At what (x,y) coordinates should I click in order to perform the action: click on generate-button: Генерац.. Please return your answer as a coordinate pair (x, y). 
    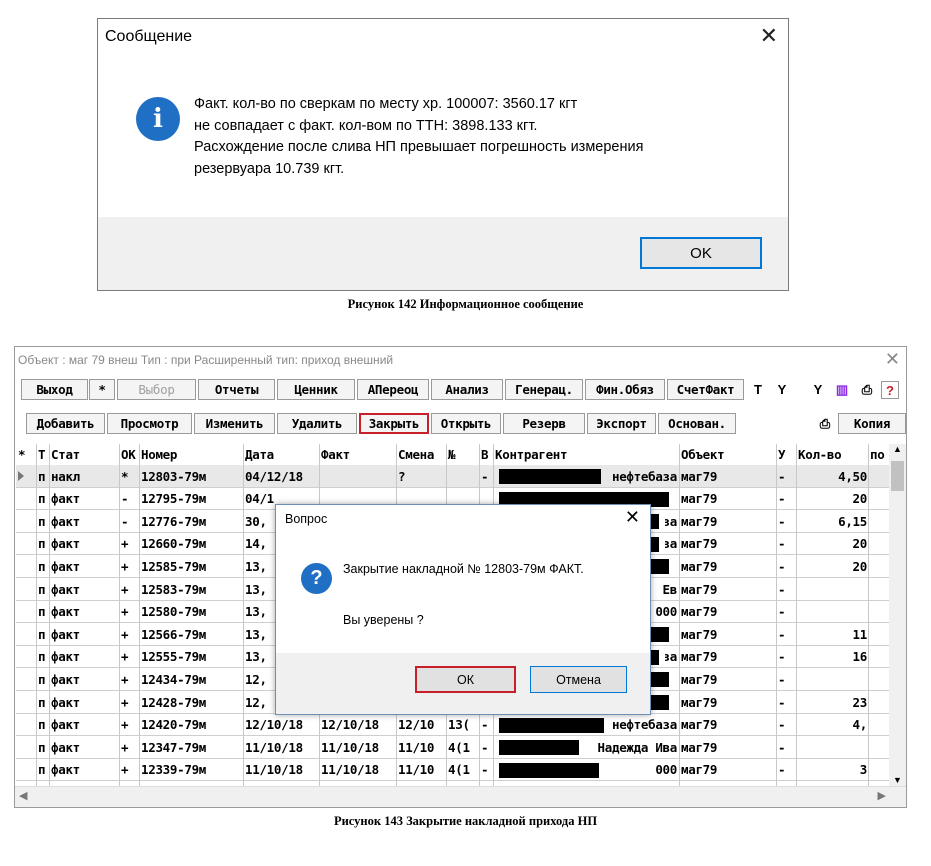
    Looking at the image, I should click on (544, 389).